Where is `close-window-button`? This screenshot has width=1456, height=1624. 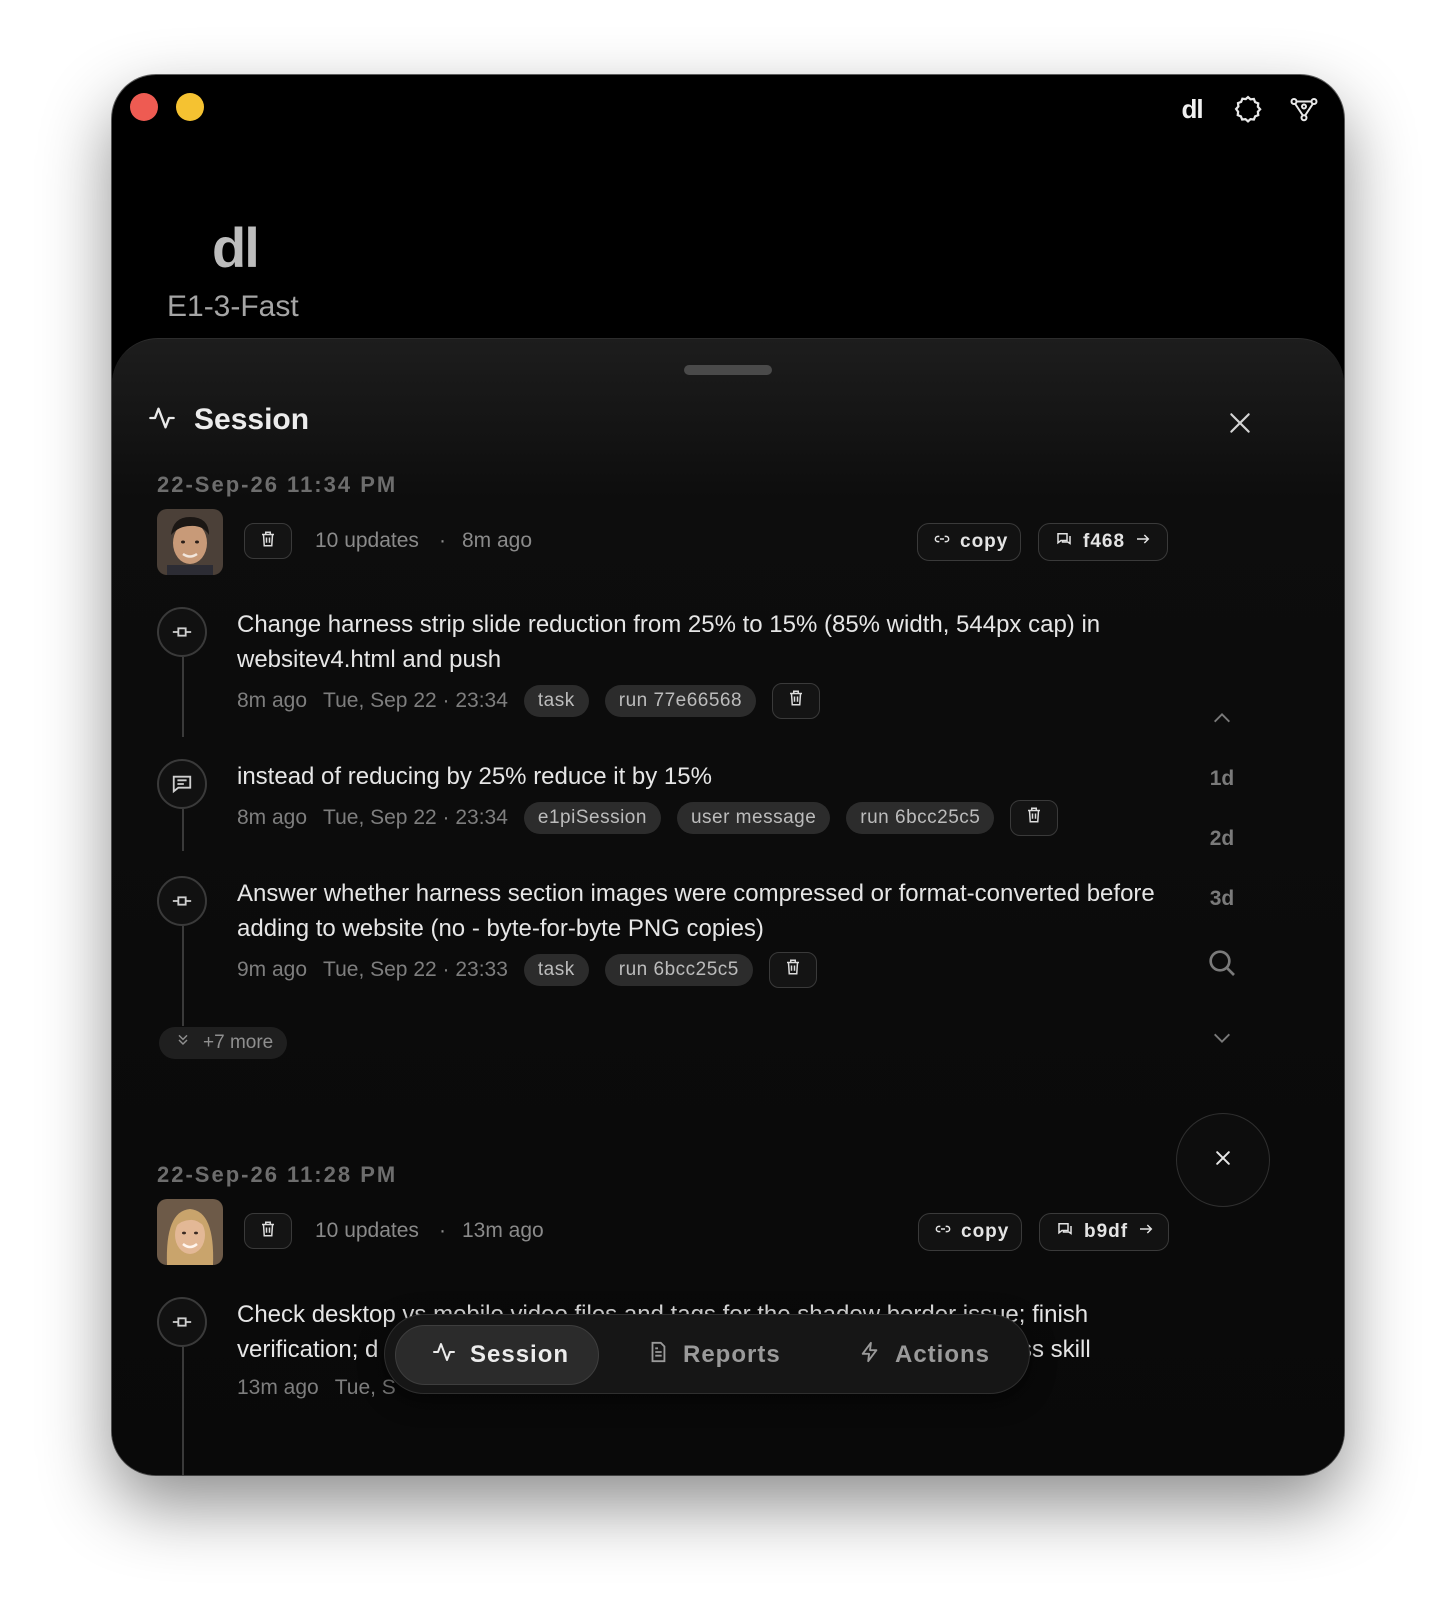
close-window-button is located at coordinates (144, 107).